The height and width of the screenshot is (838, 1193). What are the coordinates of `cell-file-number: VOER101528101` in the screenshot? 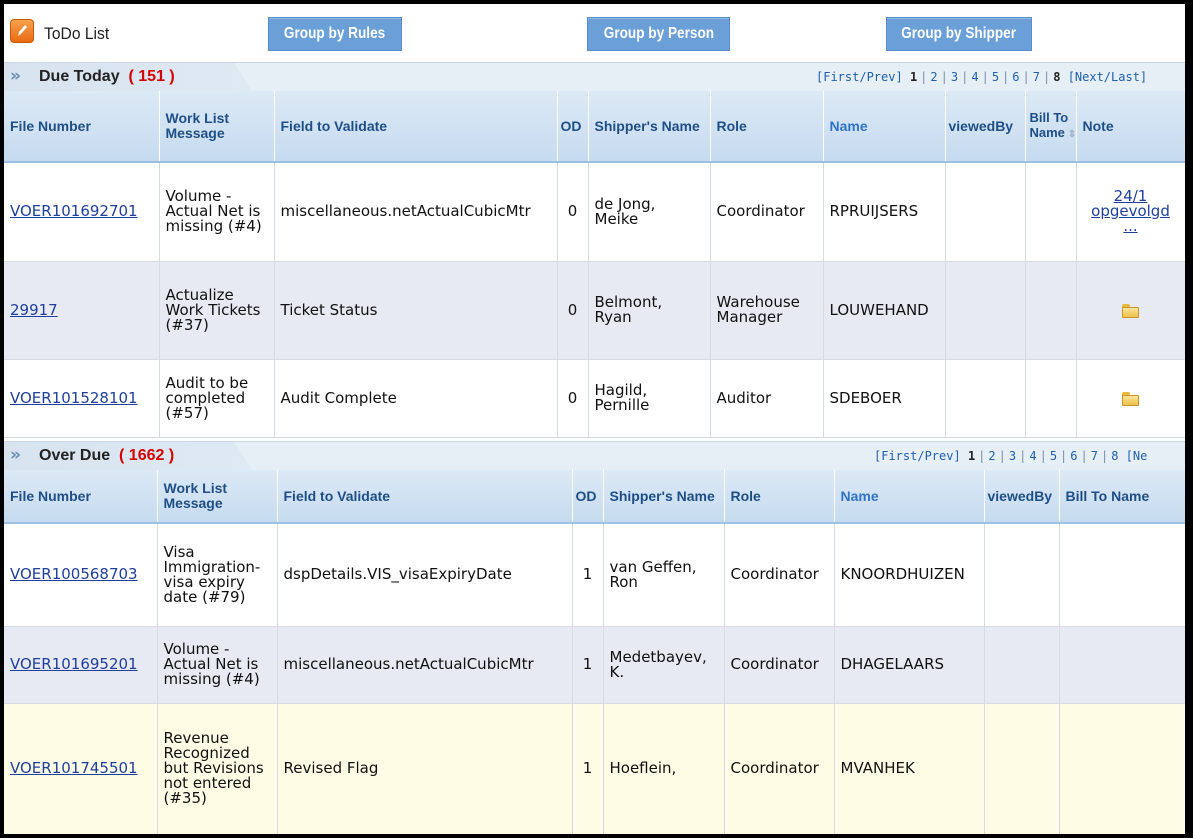 It's located at (82, 398).